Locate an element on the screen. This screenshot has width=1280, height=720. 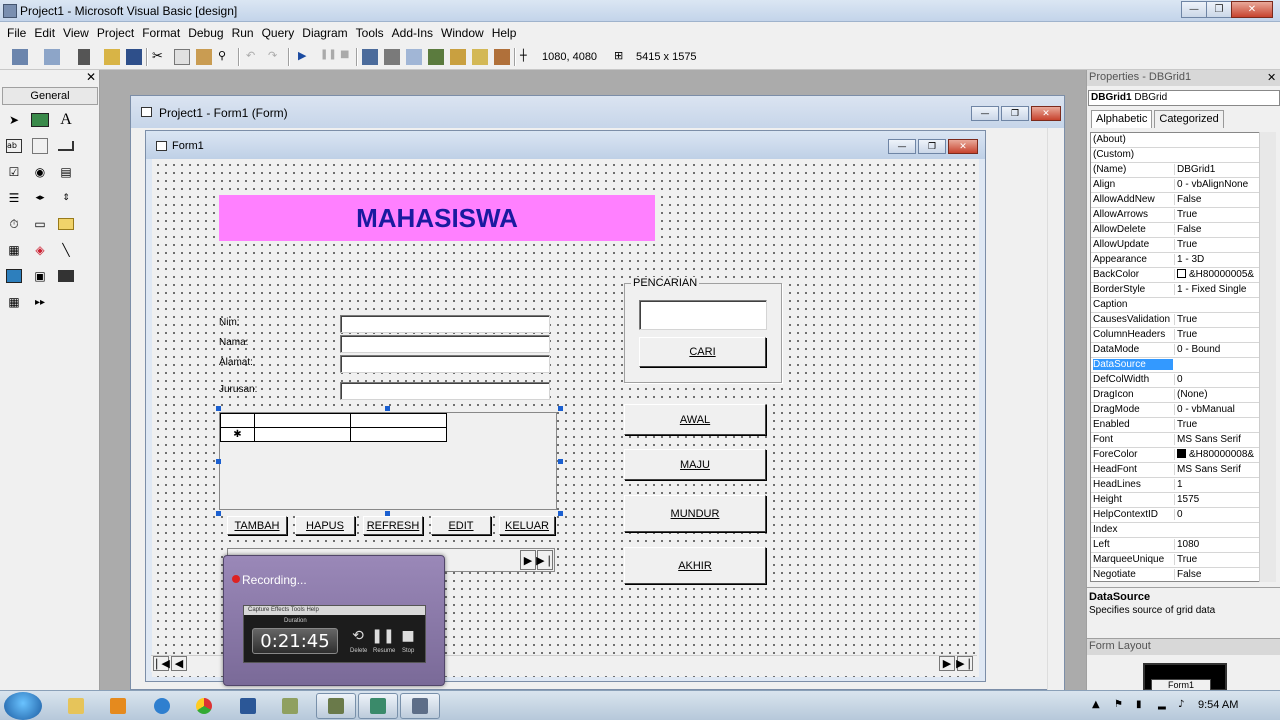
form-layout-icon is located at coordinates (414, 57).